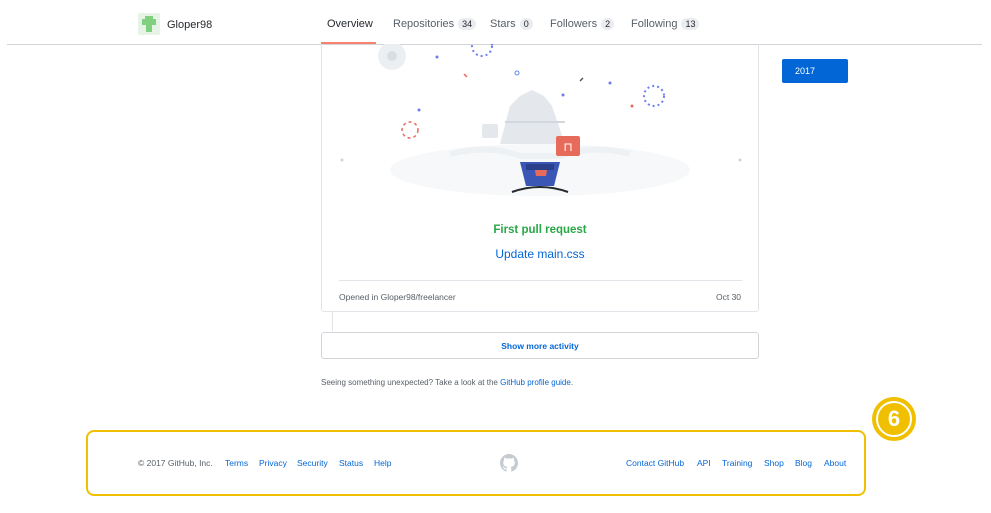 The height and width of the screenshot is (513, 991). I want to click on footer-link-about: About, so click(835, 463).